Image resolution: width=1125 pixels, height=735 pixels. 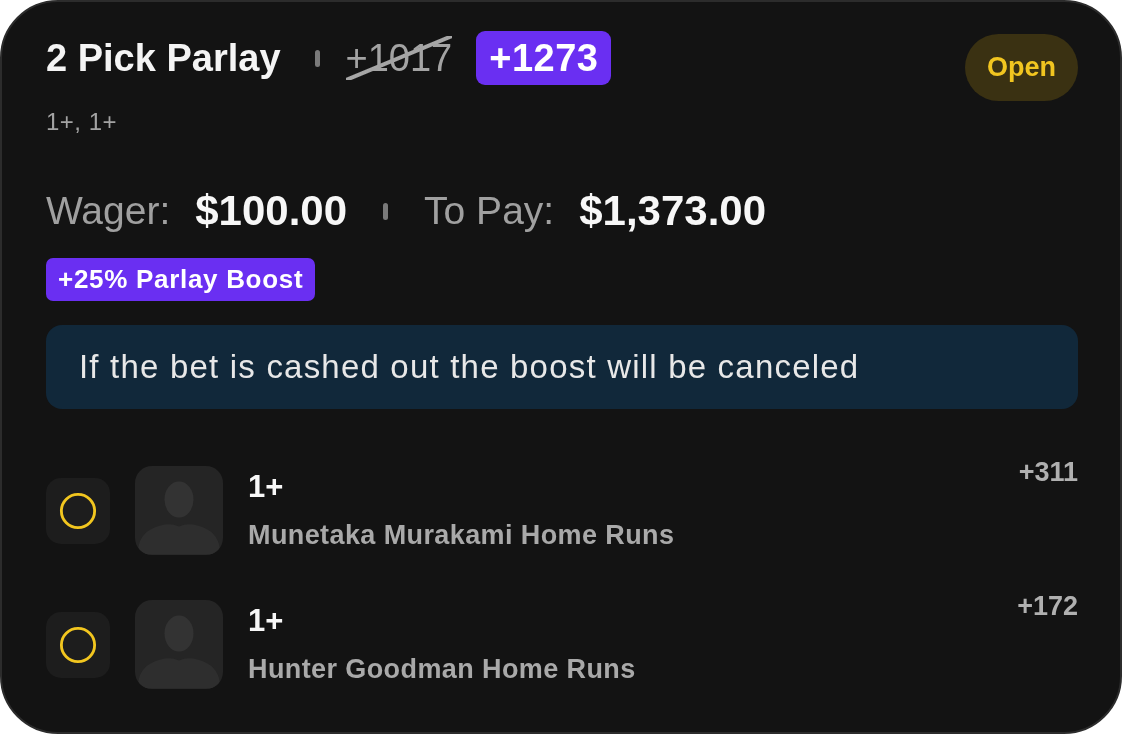 What do you see at coordinates (181, 279) in the screenshot?
I see `boost-badge: +25% Parlay Boost` at bounding box center [181, 279].